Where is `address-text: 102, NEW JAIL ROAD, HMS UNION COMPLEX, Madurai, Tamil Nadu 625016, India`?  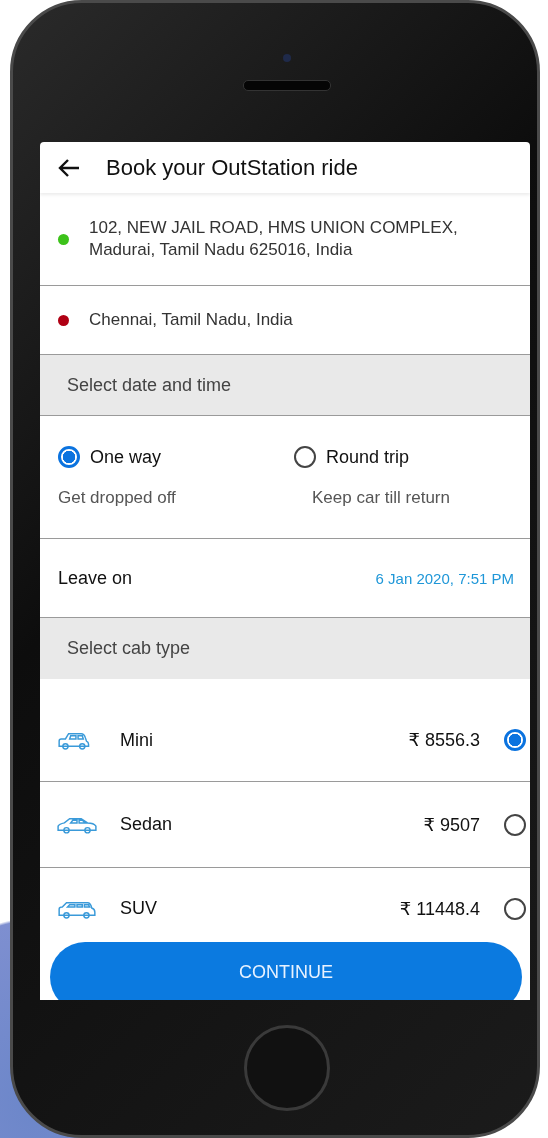 address-text: 102, NEW JAIL ROAD, HMS UNION COMPLEX, Madurai, Tamil Nadu 625016, India is located at coordinates (302, 239).